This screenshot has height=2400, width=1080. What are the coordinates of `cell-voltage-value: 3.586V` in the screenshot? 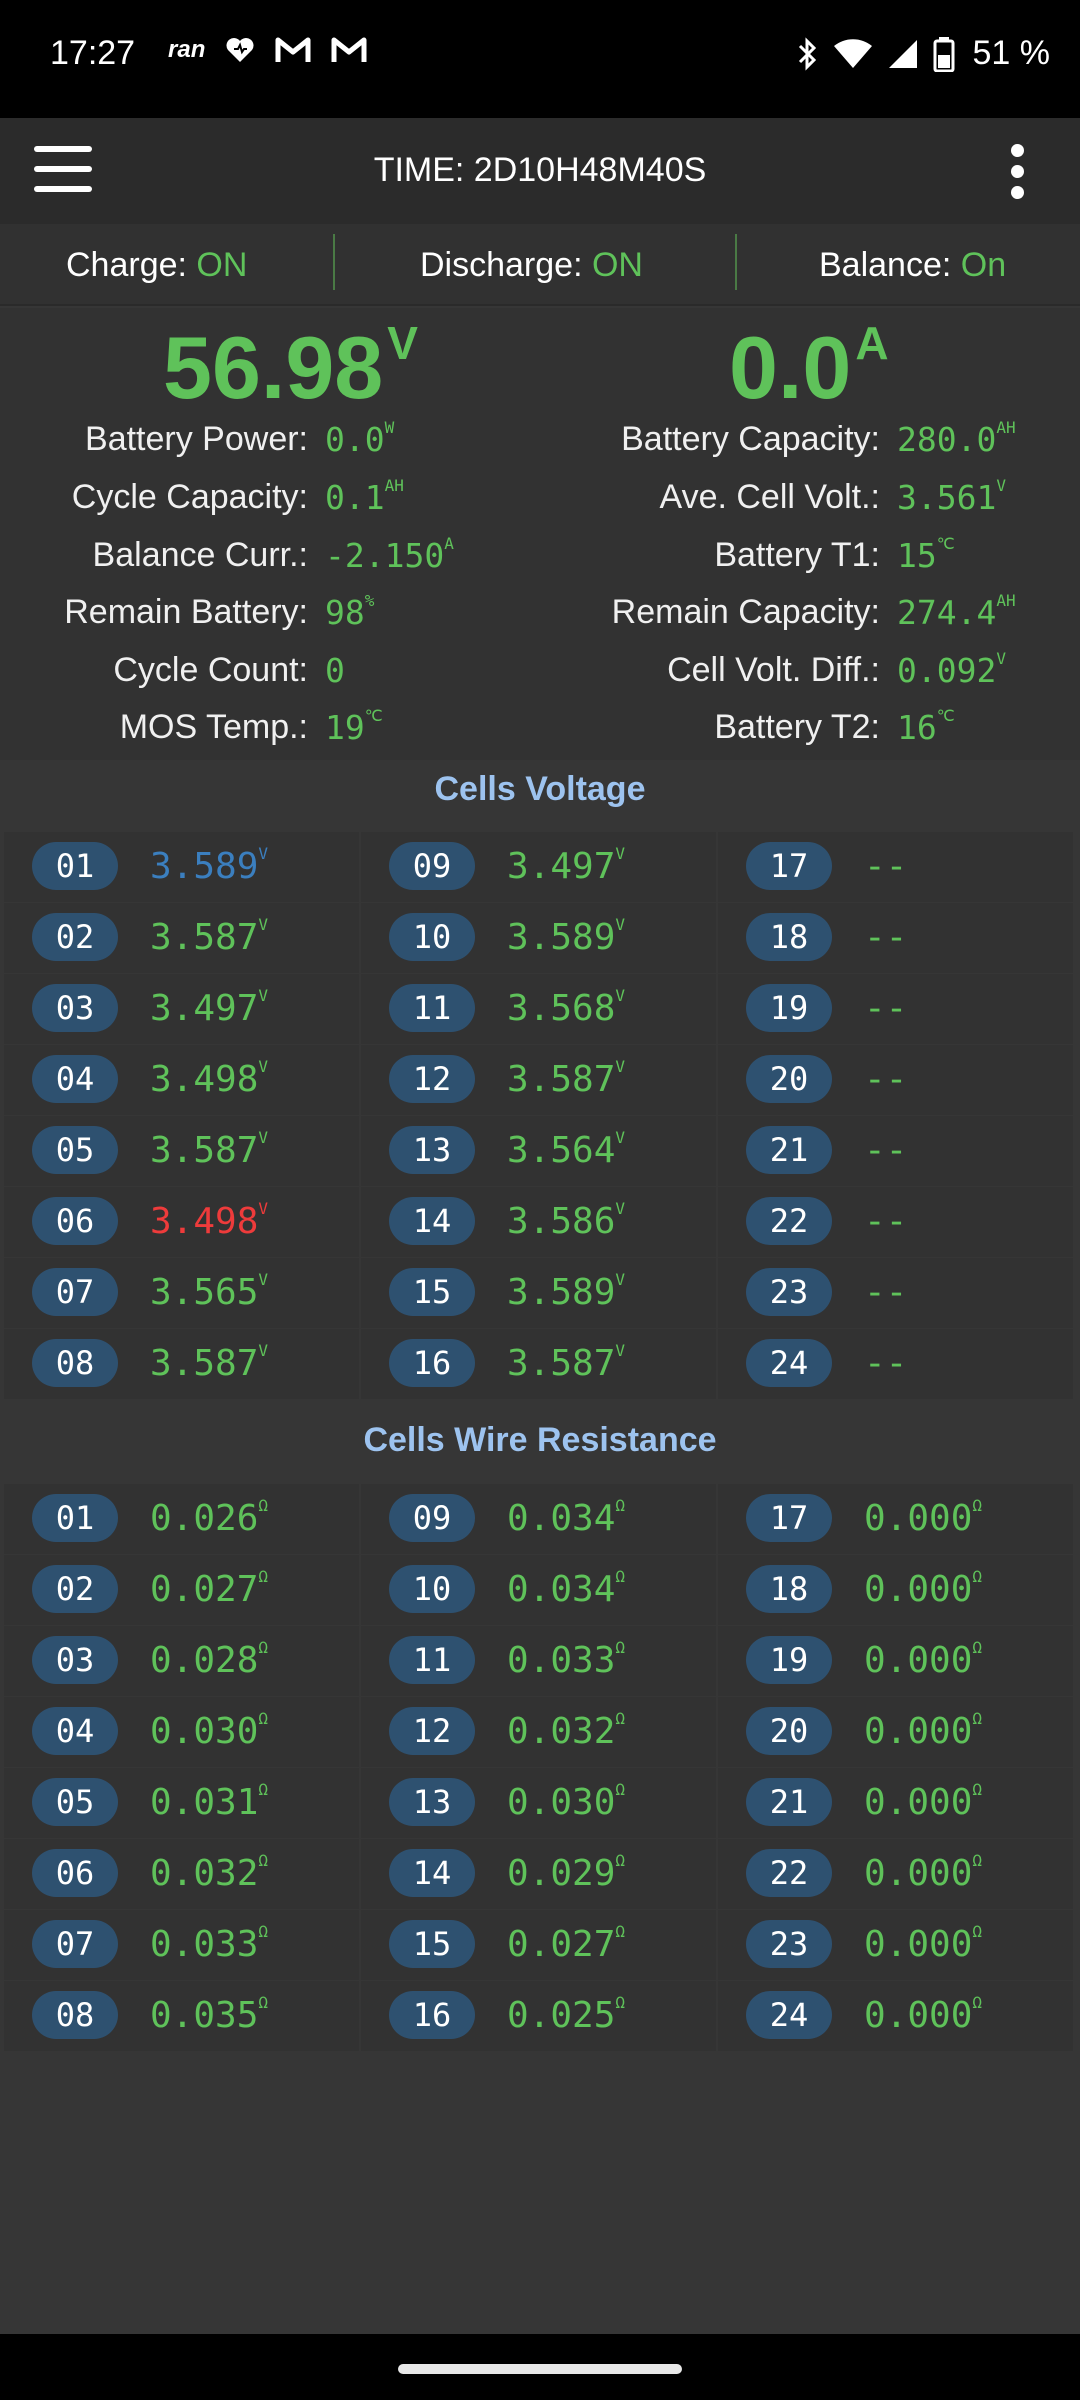 It's located at (566, 1220).